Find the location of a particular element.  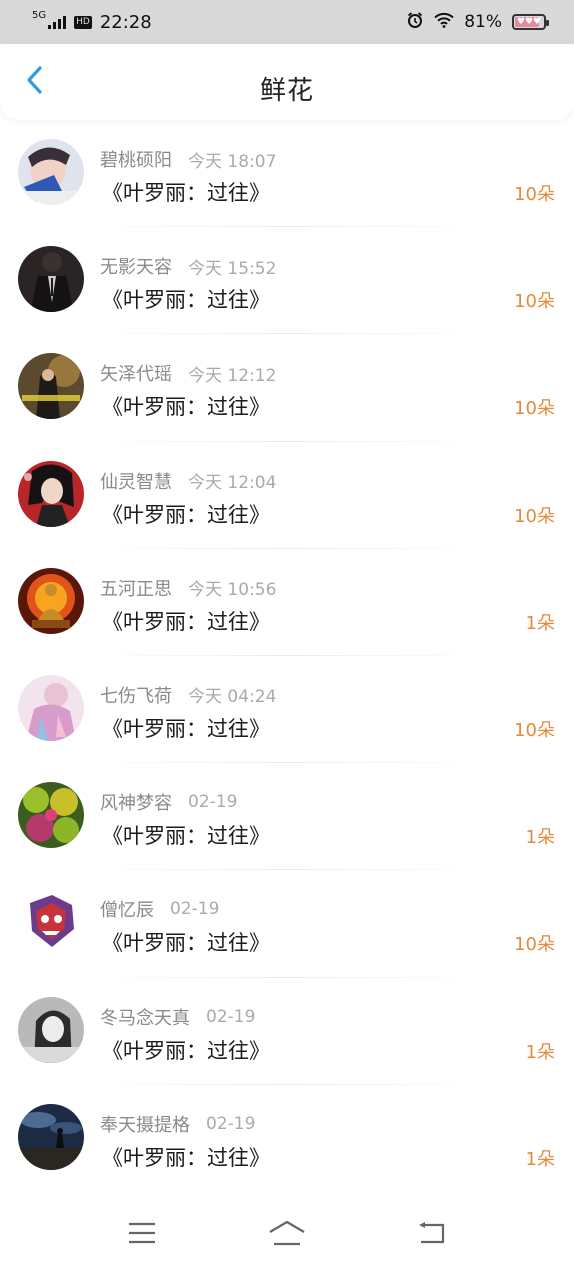

app-header: 鲜花 is located at coordinates (287, 82).